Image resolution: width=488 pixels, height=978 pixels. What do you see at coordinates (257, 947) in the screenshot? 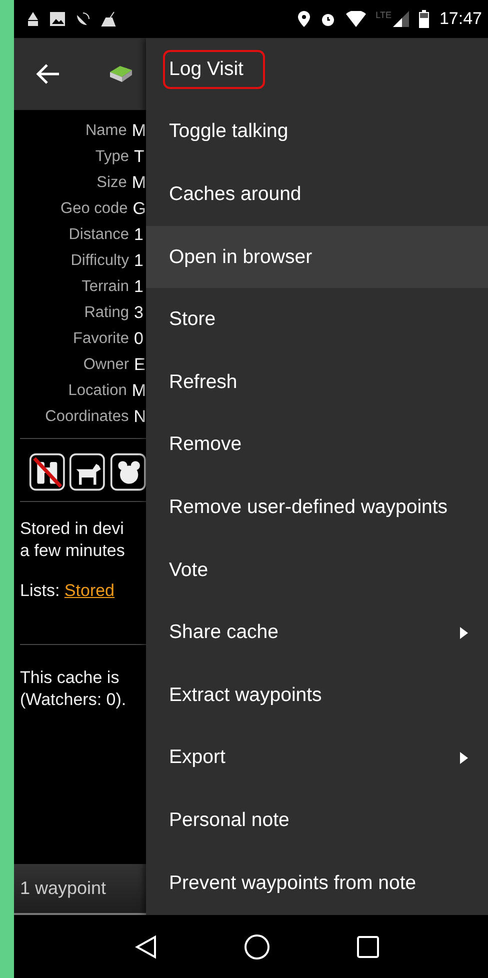
I see `home-circle-icon` at bounding box center [257, 947].